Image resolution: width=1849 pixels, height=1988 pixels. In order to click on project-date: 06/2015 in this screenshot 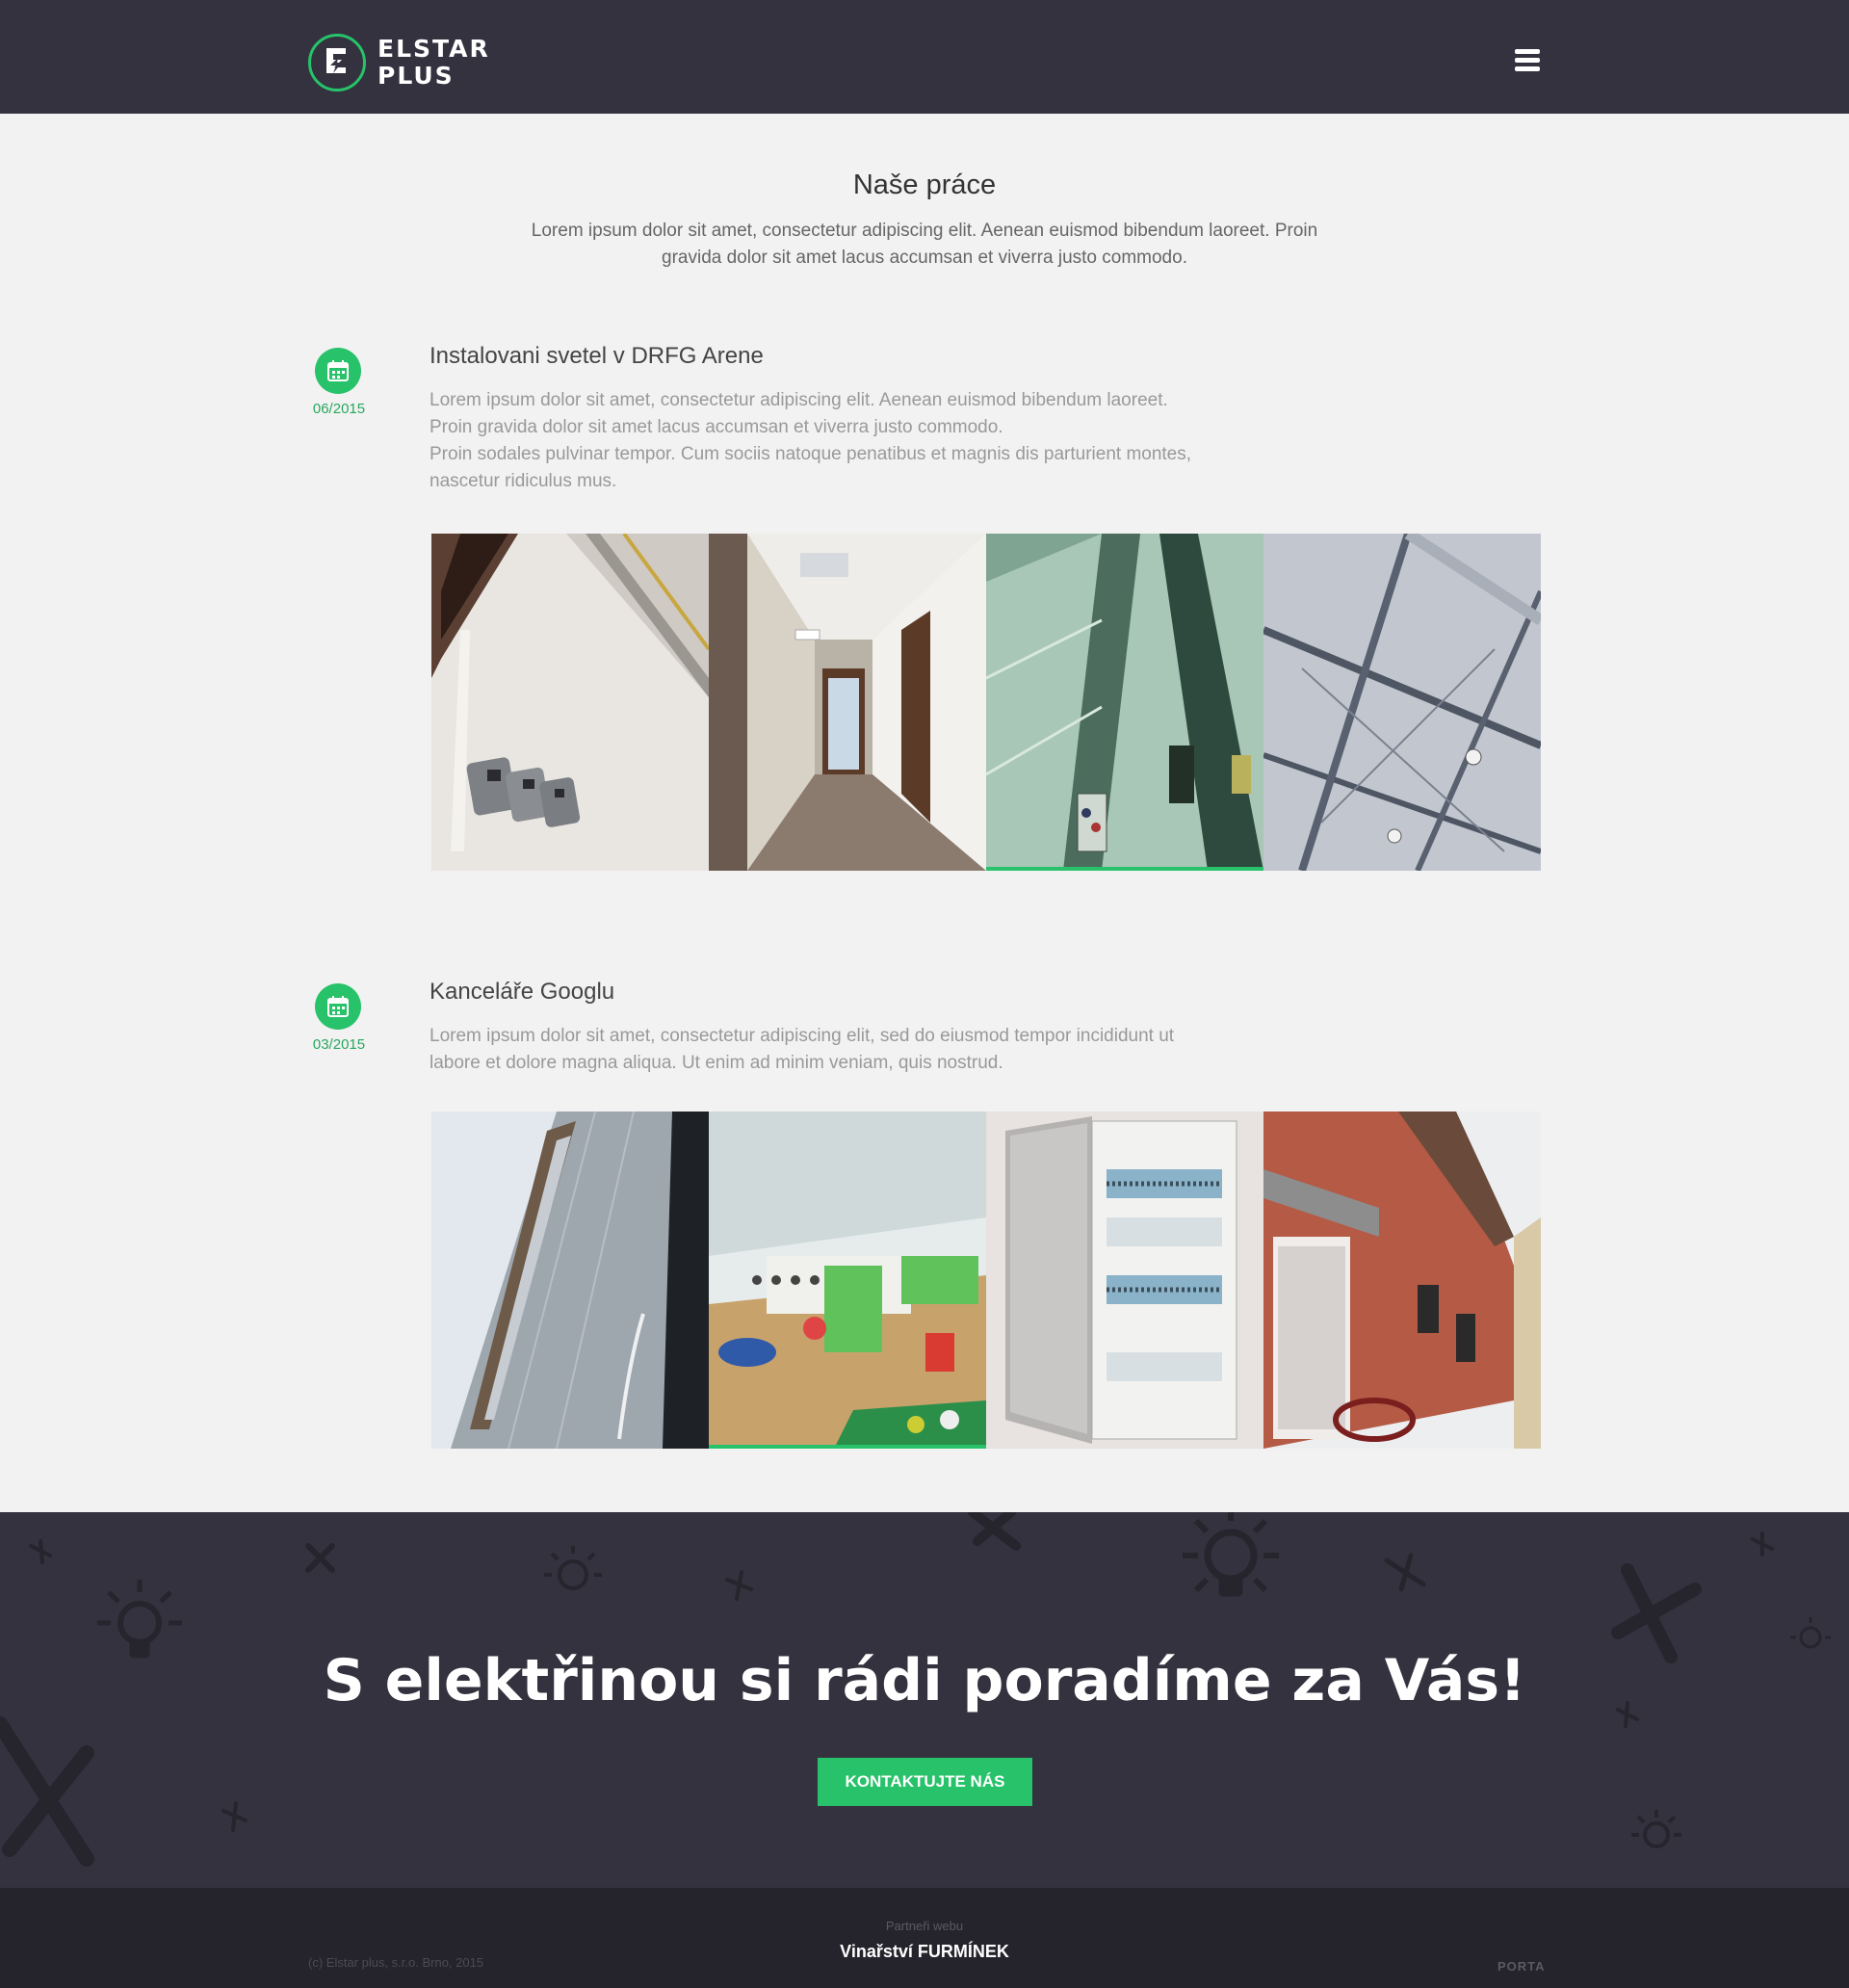, I will do `click(339, 409)`.